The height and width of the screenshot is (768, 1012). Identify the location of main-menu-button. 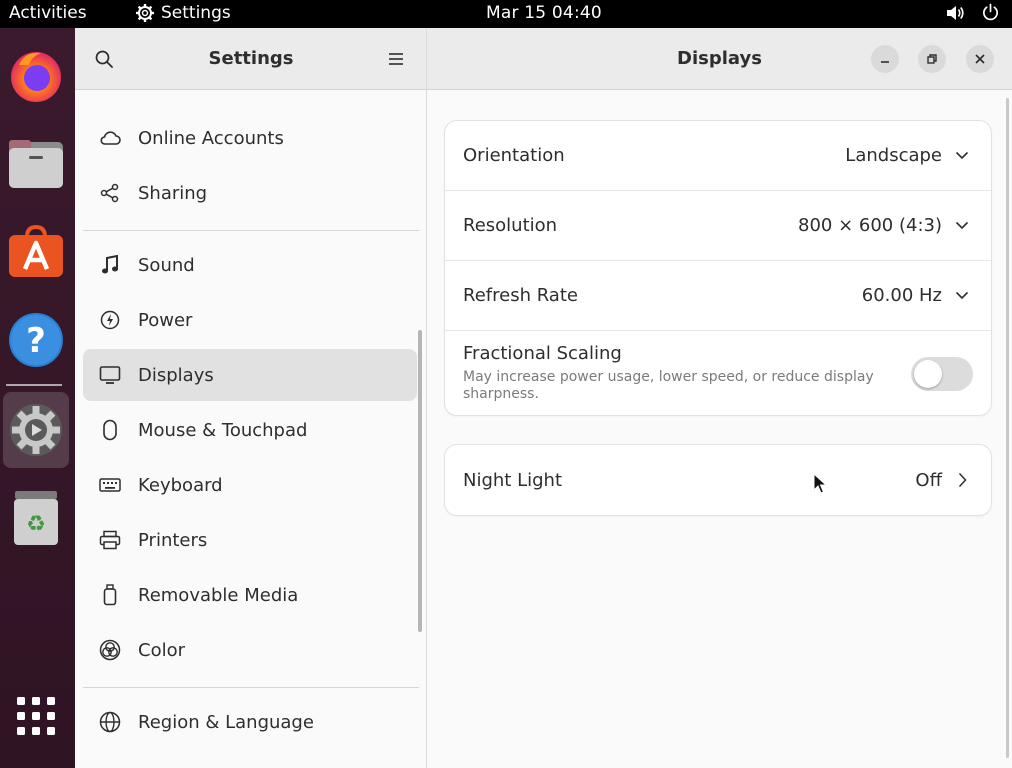
(396, 59).